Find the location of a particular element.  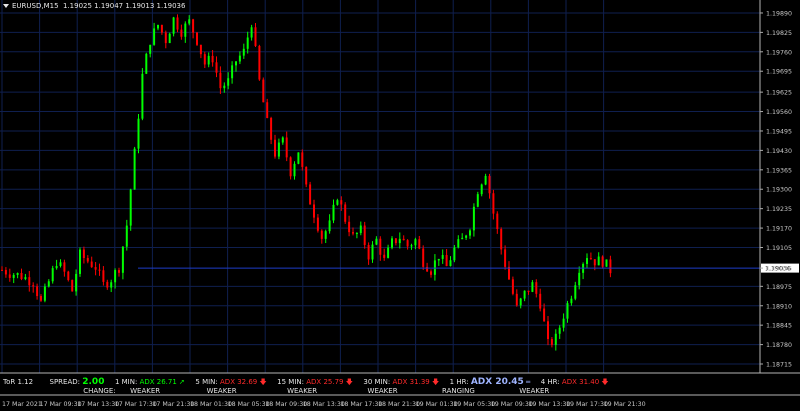

tf-1hr-label: 1 HR: is located at coordinates (459, 382).